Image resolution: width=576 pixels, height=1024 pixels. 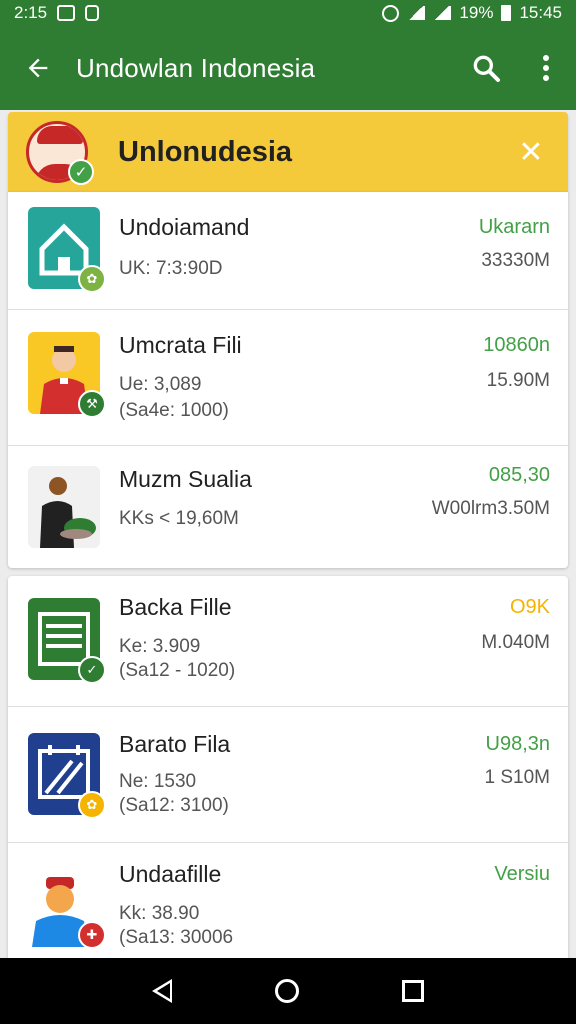 What do you see at coordinates (179, 518) in the screenshot?
I see `item-meta: KKs < 19,60M` at bounding box center [179, 518].